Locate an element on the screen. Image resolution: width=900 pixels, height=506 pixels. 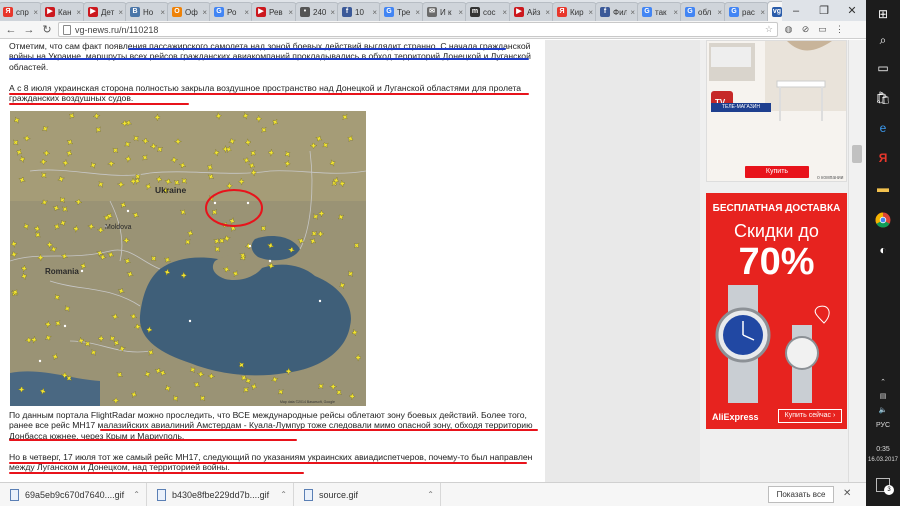
edge-icon: e is located at coordinates (883, 128).